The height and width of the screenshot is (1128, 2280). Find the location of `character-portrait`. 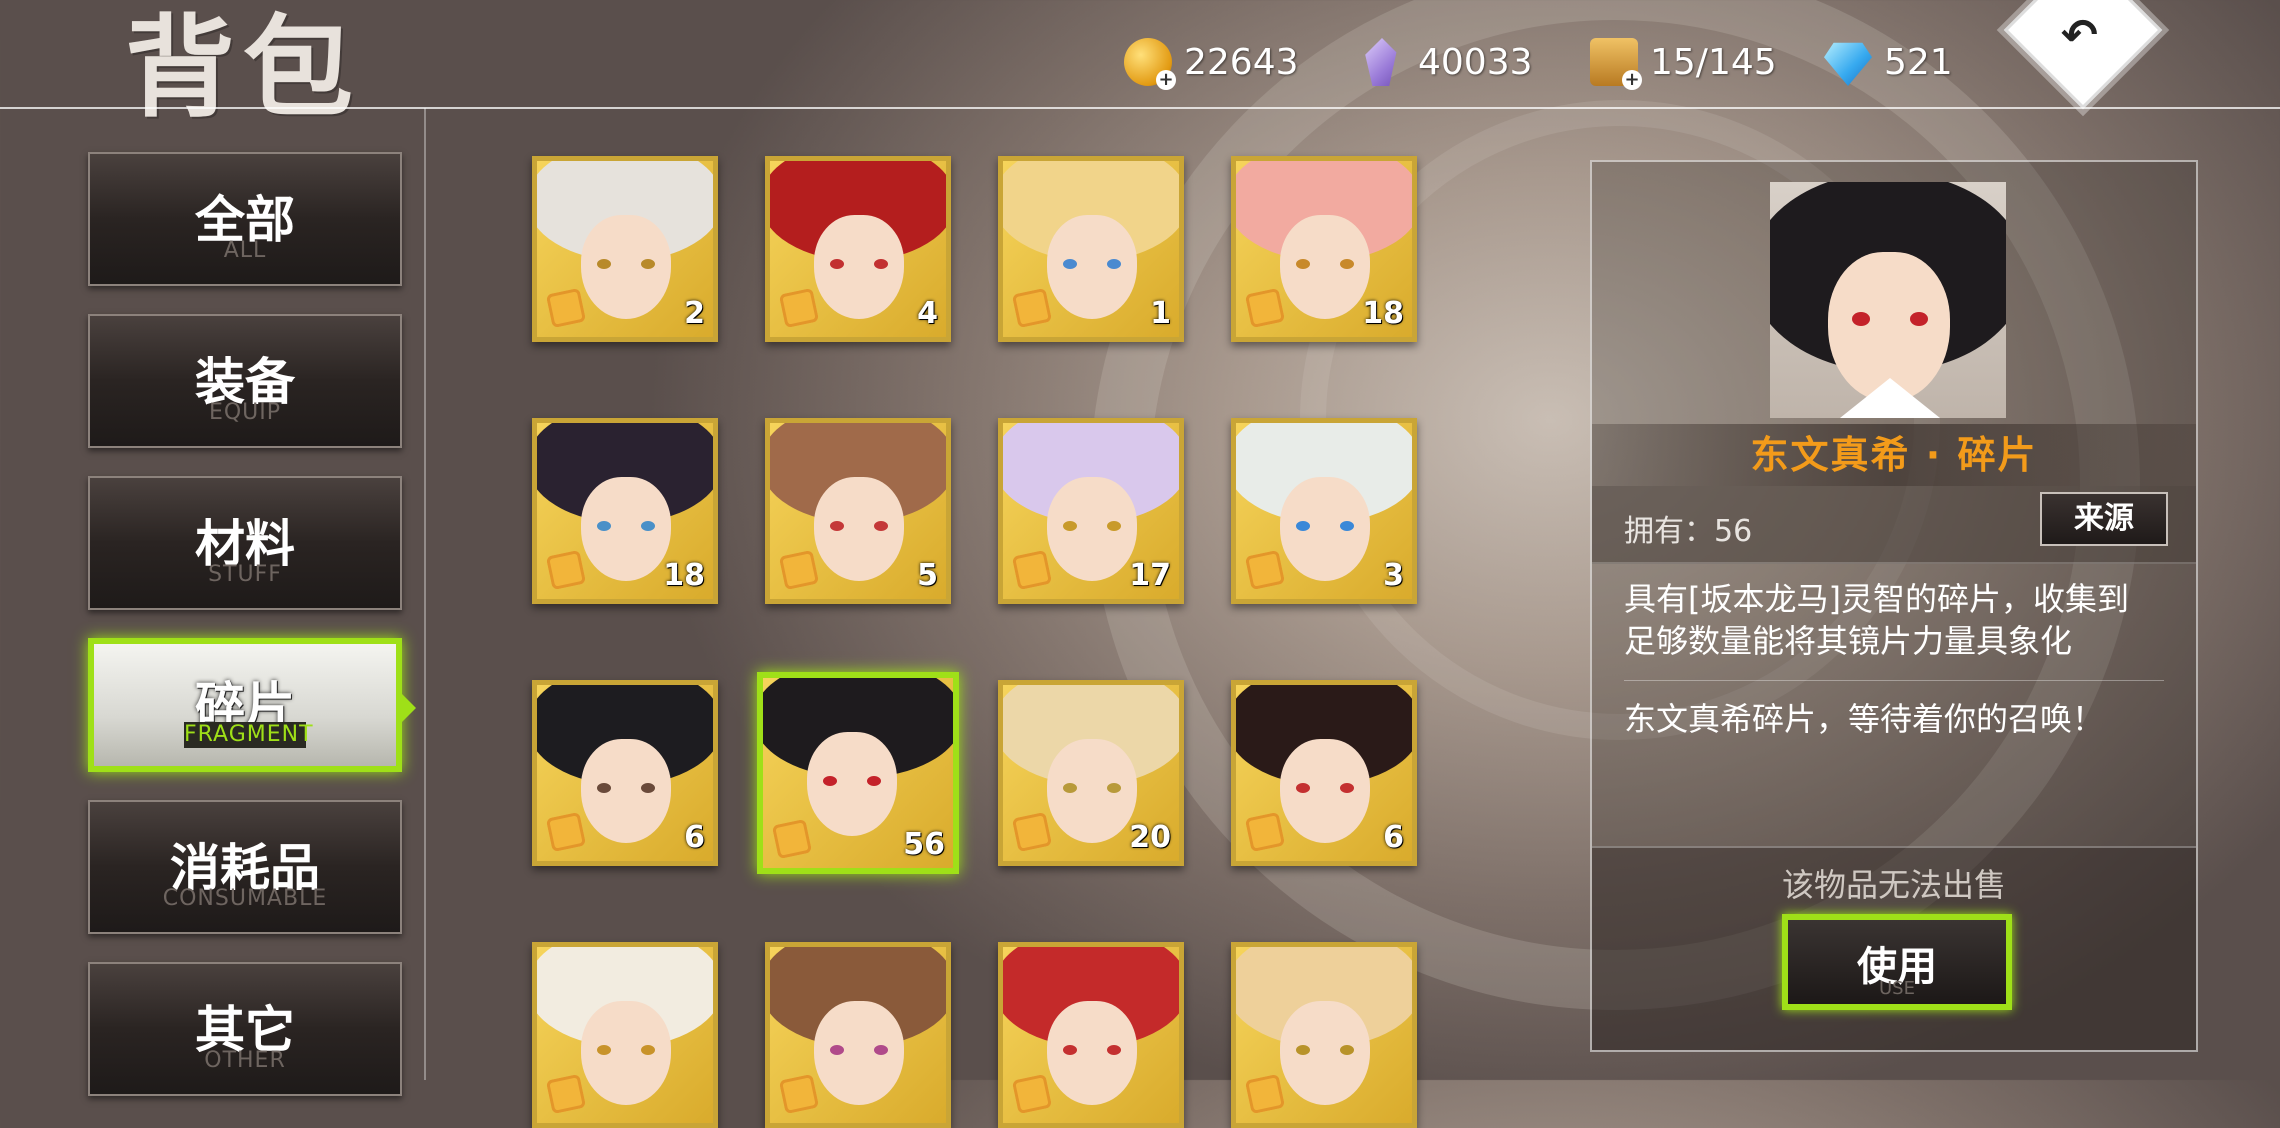

character-portrait is located at coordinates (1888, 300).